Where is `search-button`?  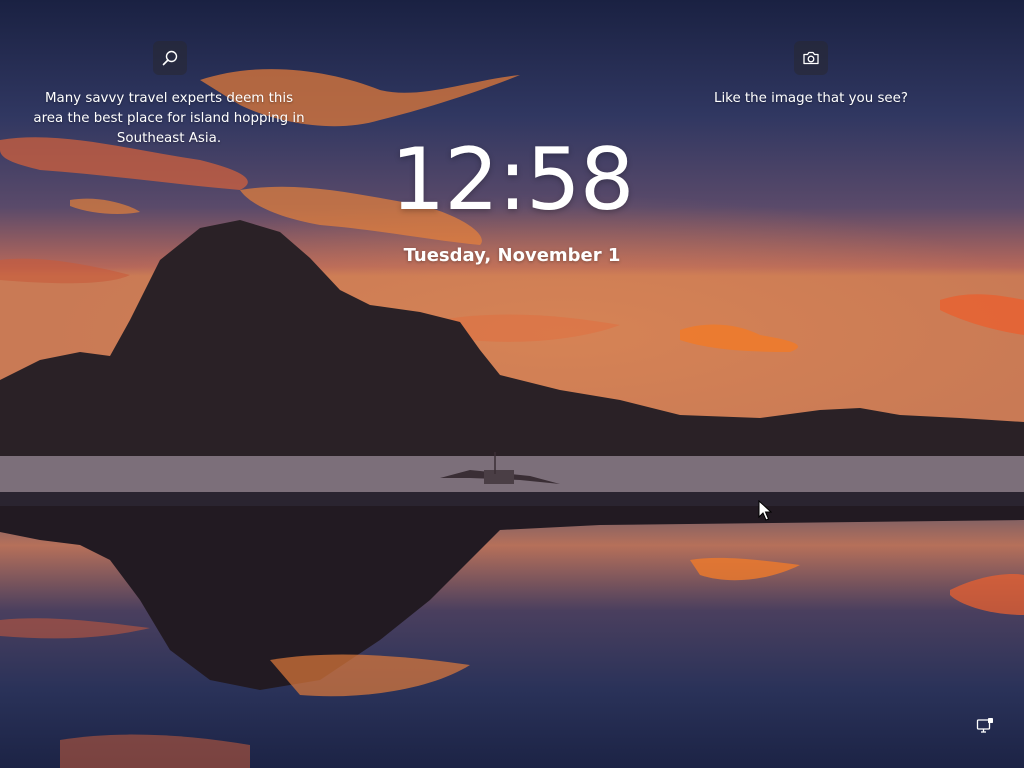 search-button is located at coordinates (170, 58).